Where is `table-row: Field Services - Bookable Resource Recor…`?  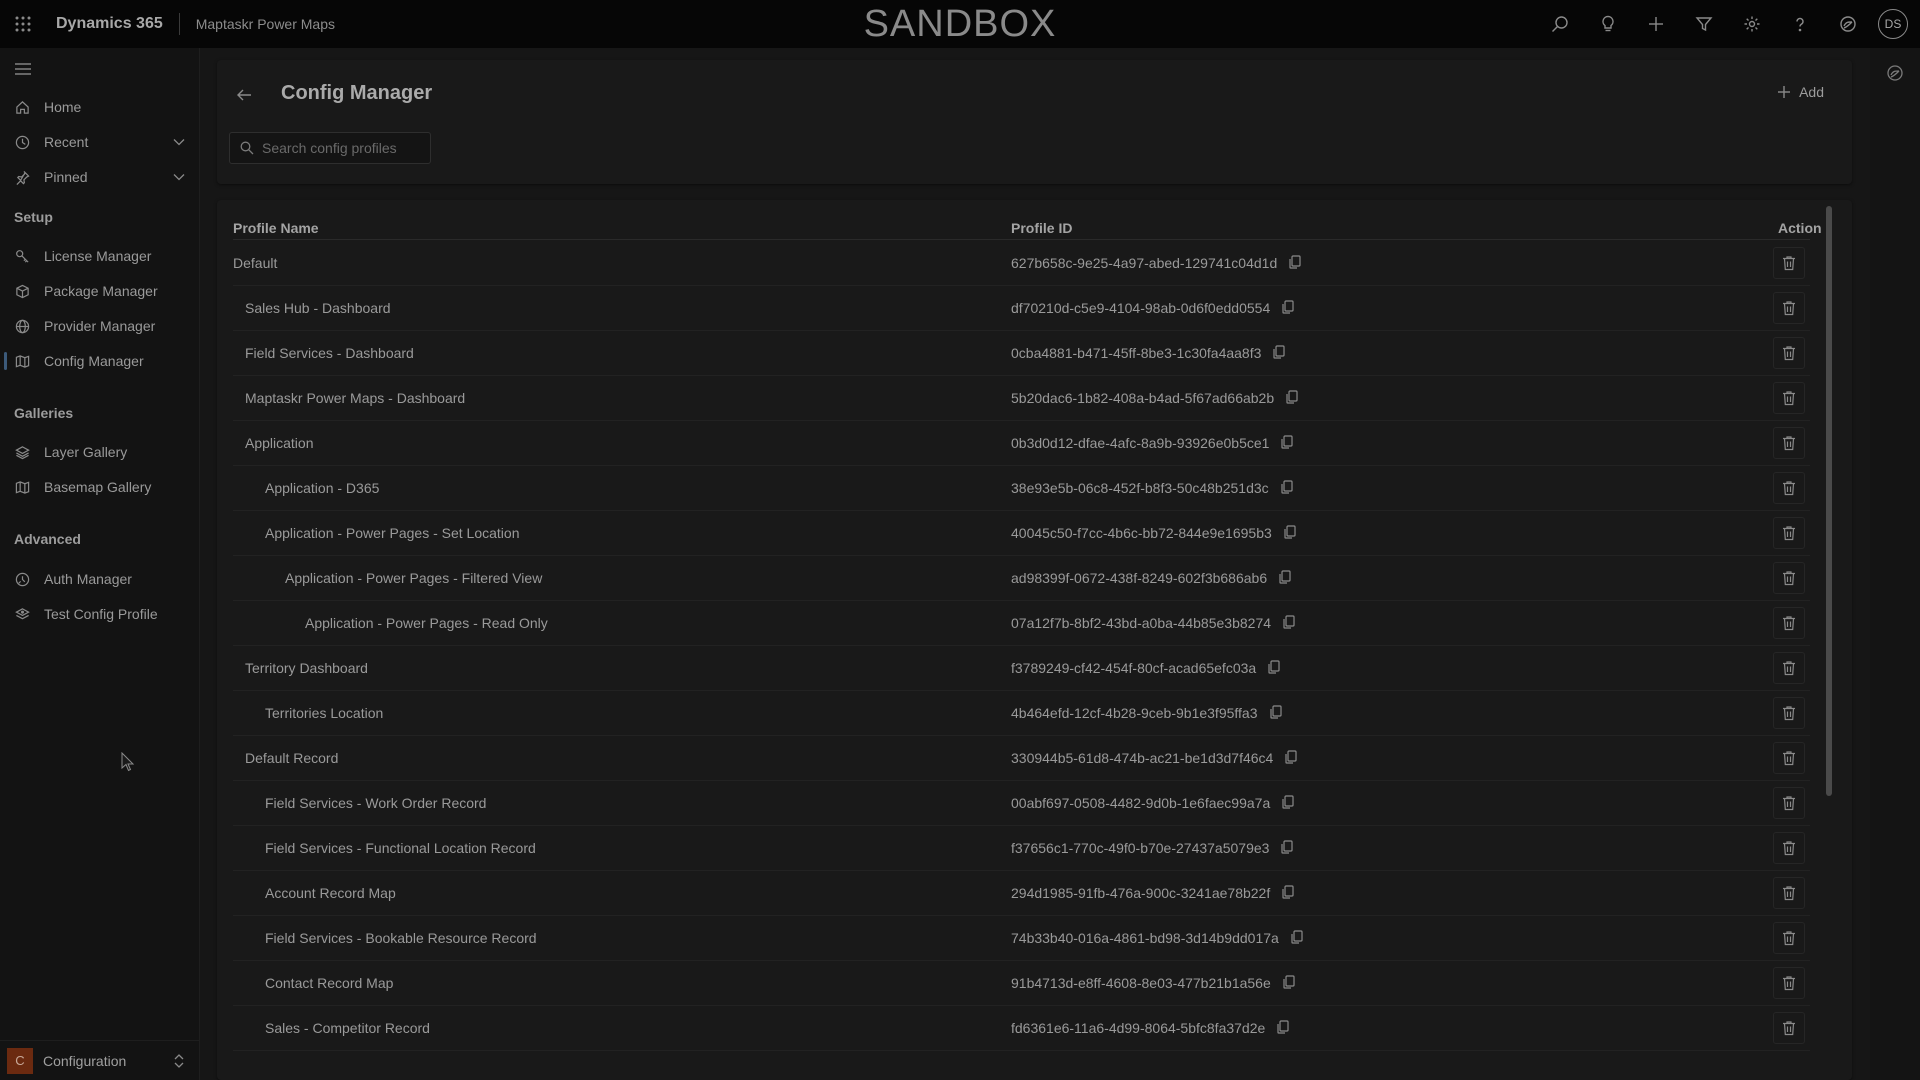 table-row: Field Services - Bookable Resource Recor… is located at coordinates (1021, 938).